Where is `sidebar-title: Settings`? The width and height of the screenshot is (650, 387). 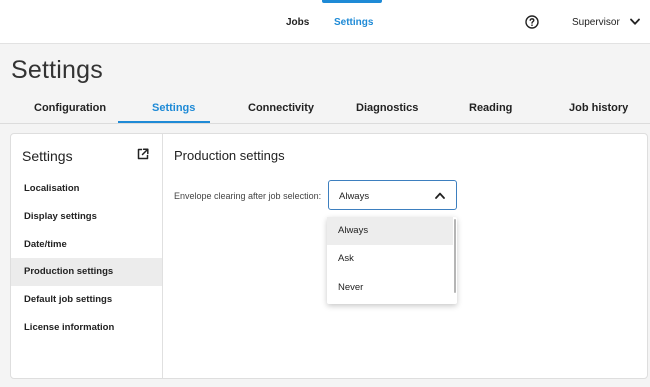
sidebar-title: Settings is located at coordinates (47, 156).